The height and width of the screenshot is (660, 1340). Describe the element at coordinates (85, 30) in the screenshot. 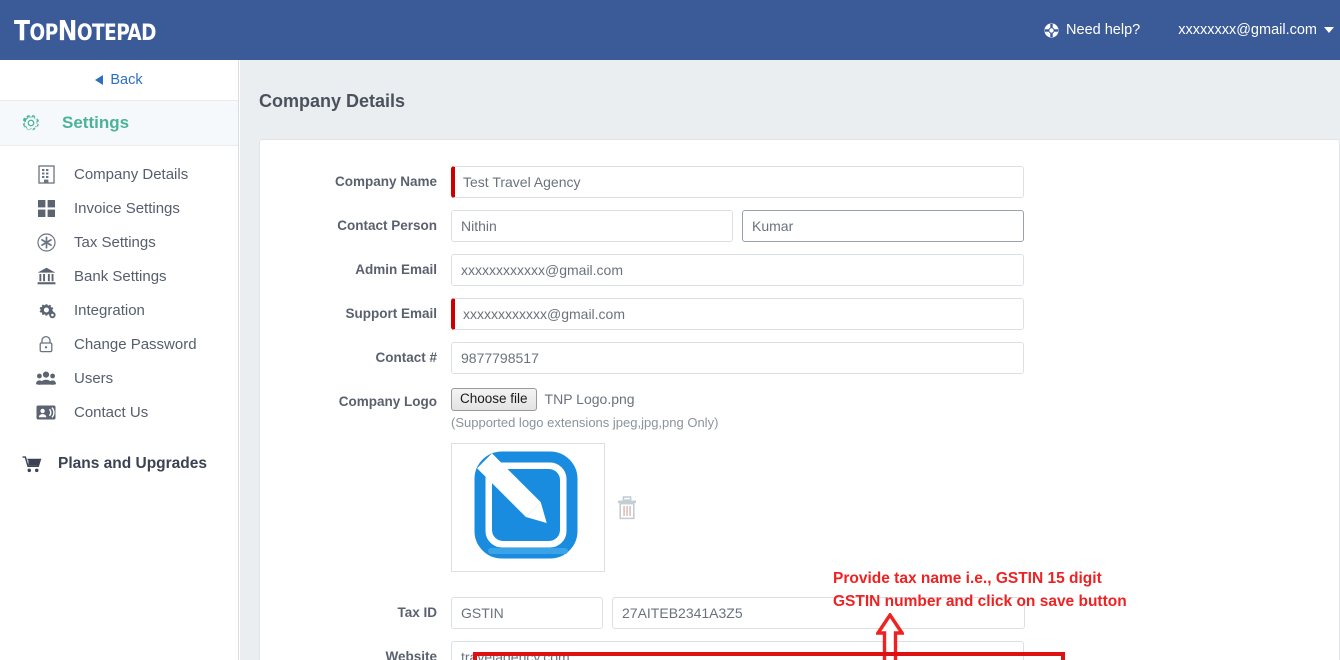

I see `app-logo: TOPNOTEPAD` at that location.